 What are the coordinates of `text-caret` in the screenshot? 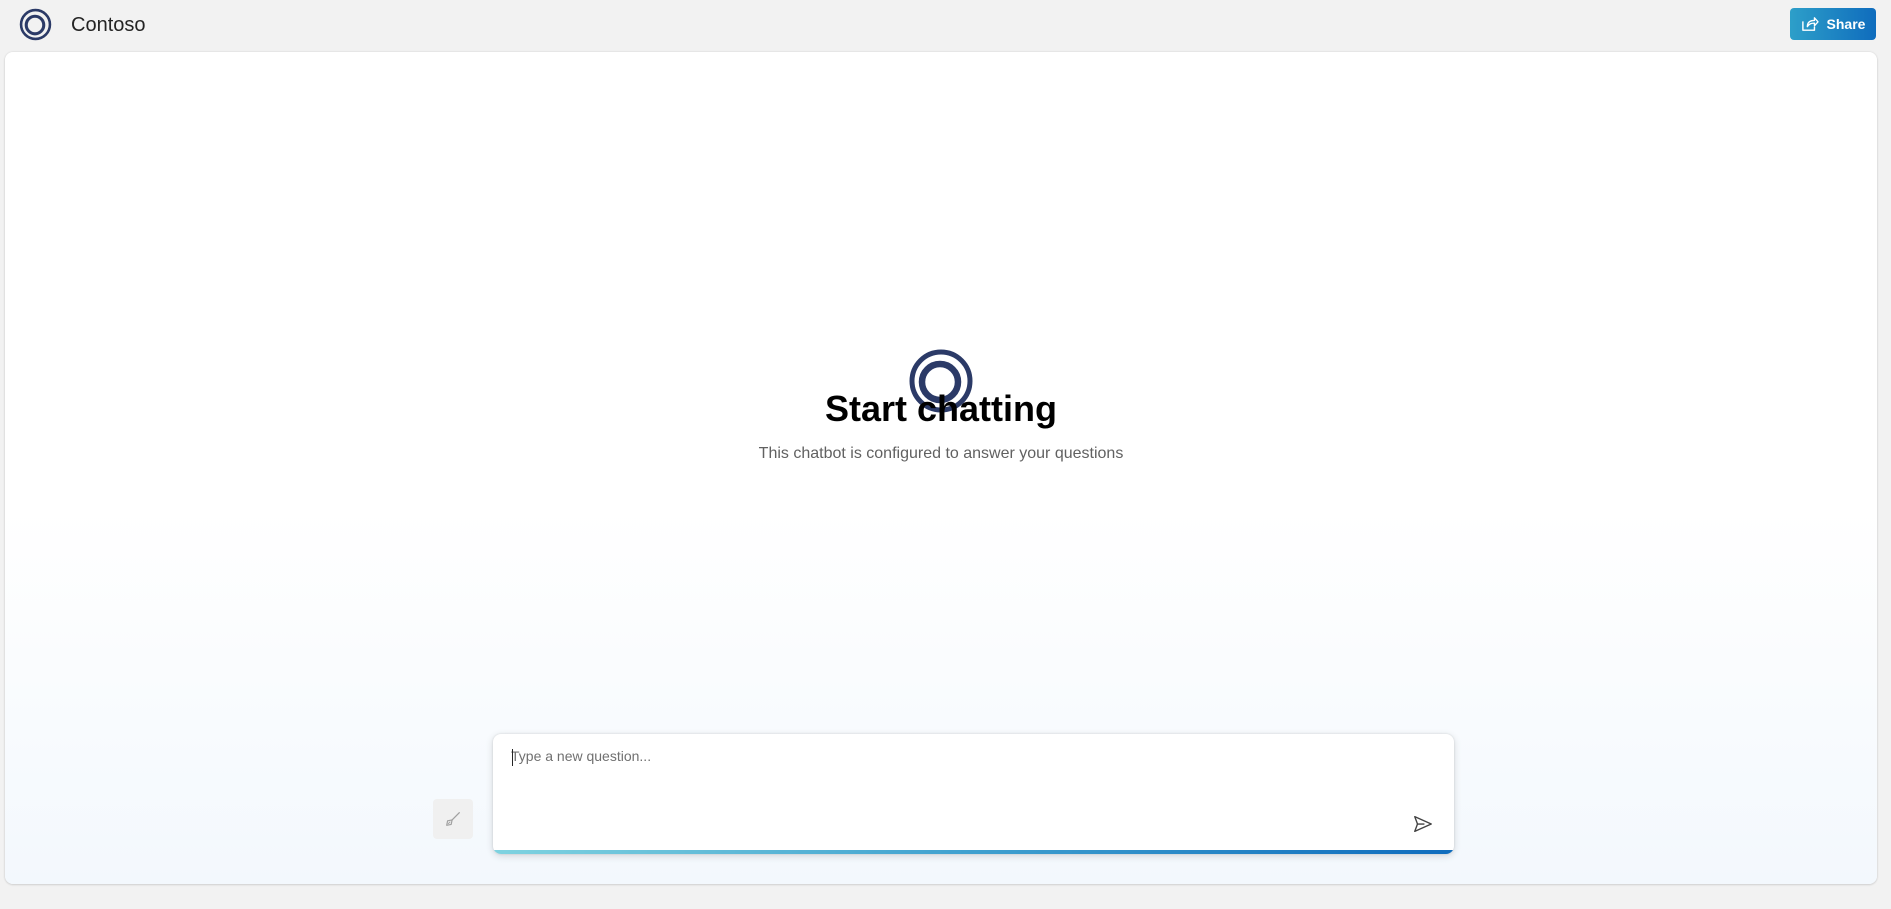 It's located at (512, 757).